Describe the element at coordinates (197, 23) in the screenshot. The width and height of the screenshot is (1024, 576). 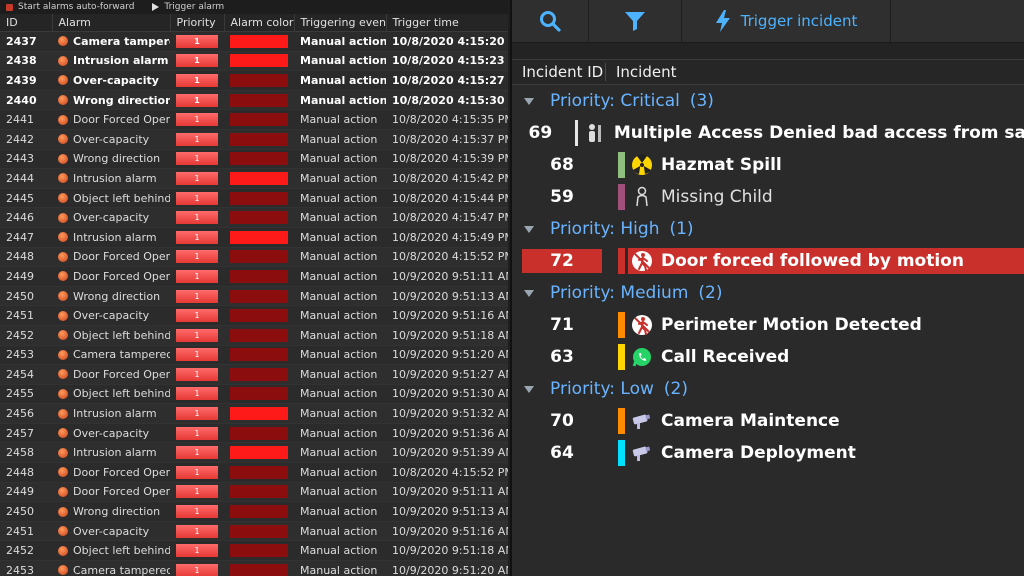
I see `col-priority: Priority` at that location.